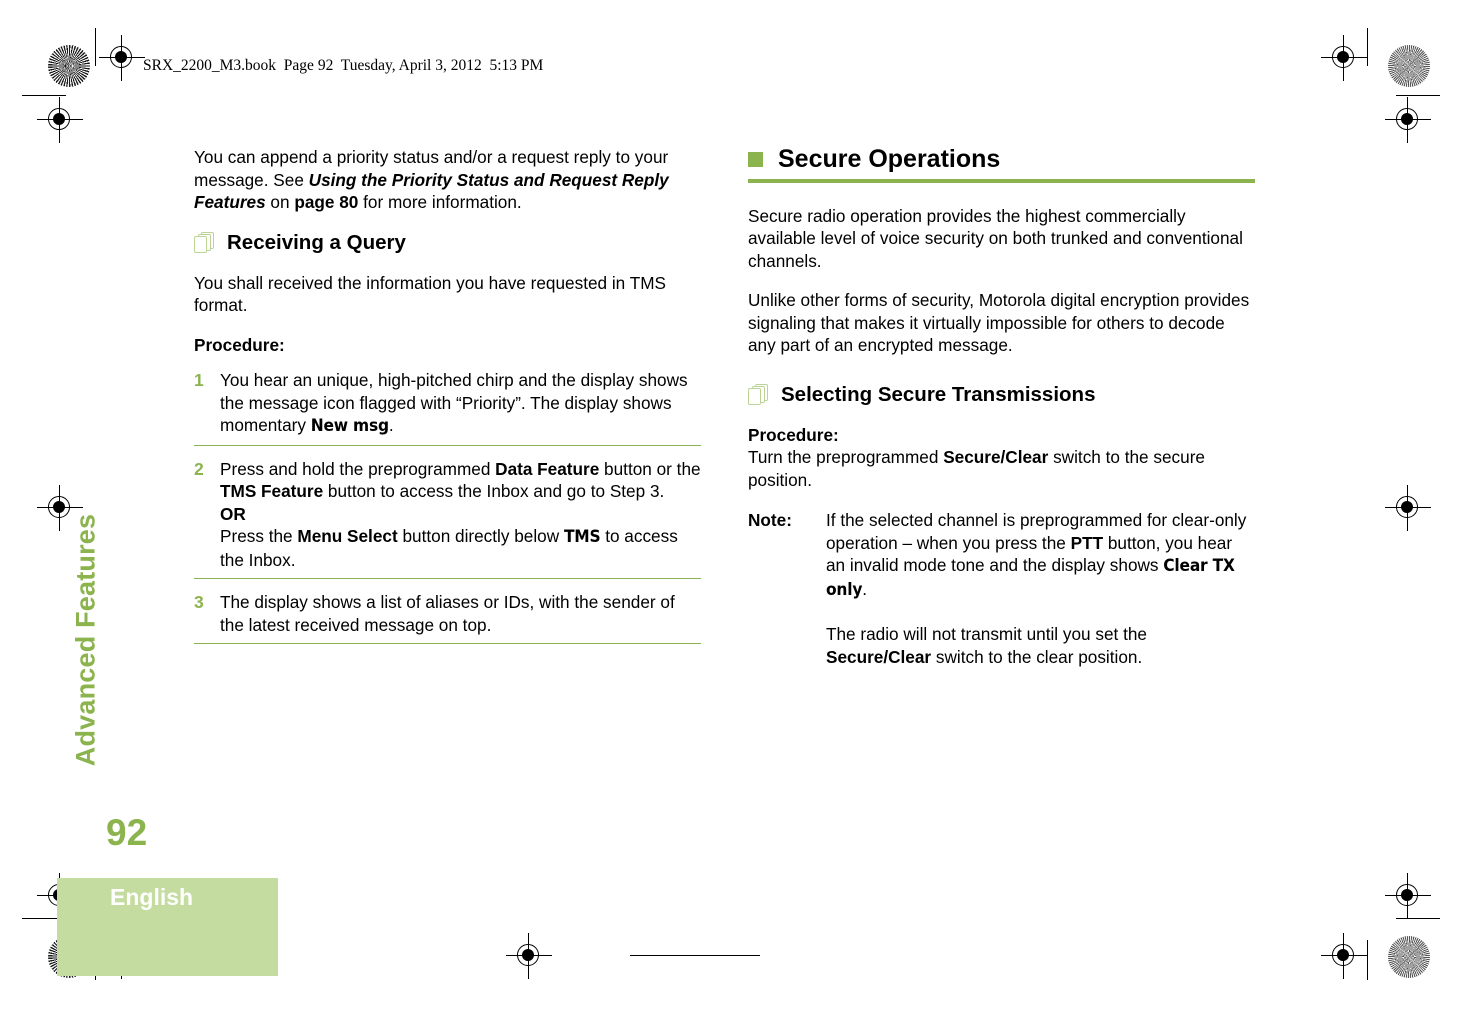  Describe the element at coordinates (1408, 508) in the screenshot. I see `registration-mark-right-middle` at that location.